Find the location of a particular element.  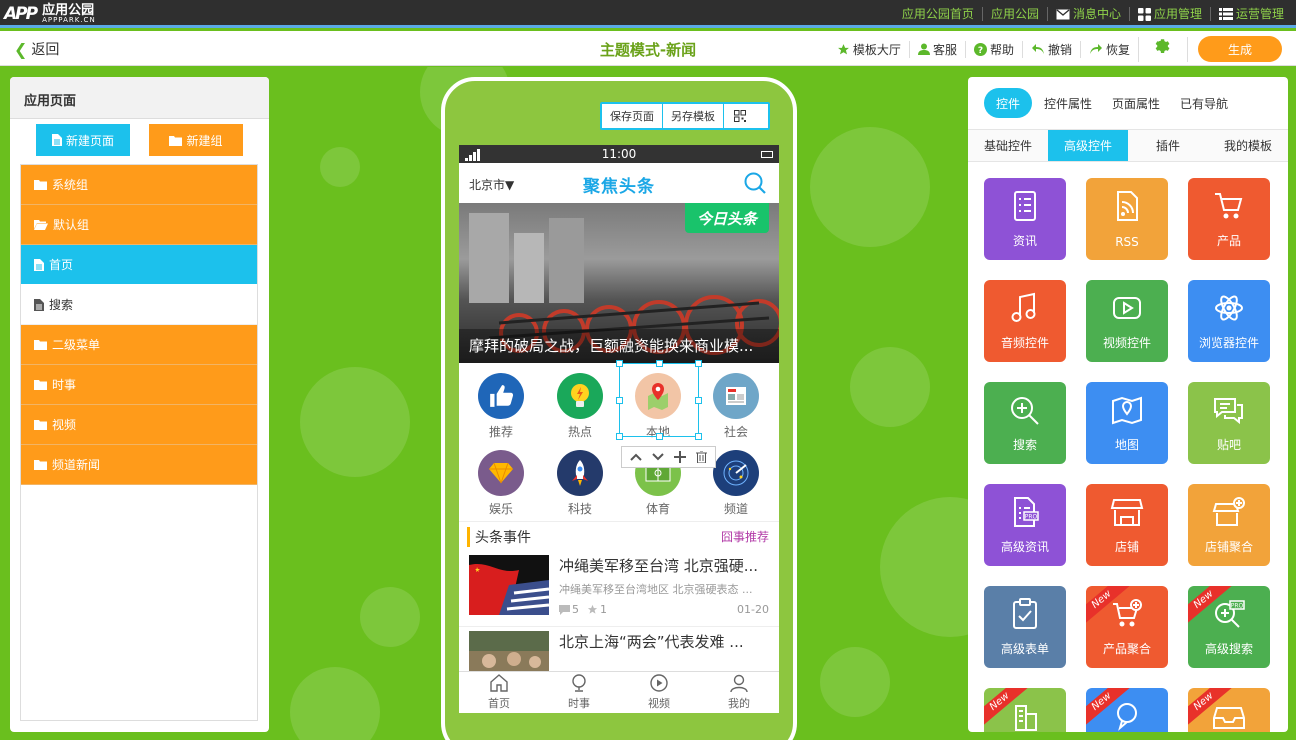

topnav-apppark: 应用公园 is located at coordinates (1014, 14).